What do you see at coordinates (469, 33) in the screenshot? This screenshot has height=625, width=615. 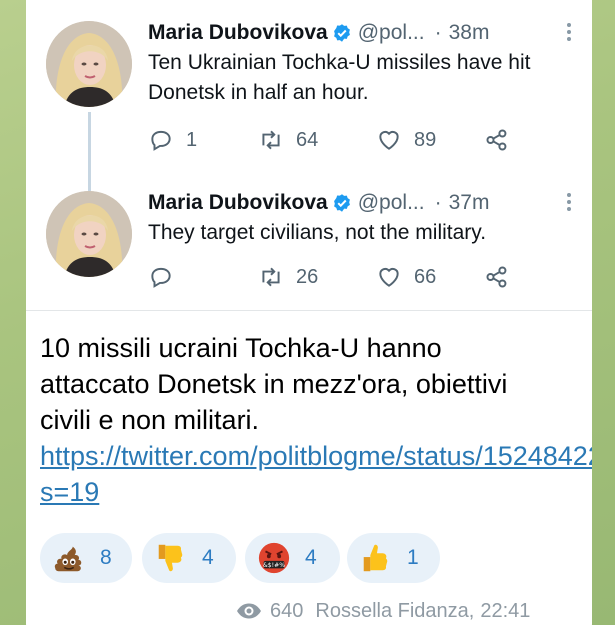 I see `tweet-time: 38m` at bounding box center [469, 33].